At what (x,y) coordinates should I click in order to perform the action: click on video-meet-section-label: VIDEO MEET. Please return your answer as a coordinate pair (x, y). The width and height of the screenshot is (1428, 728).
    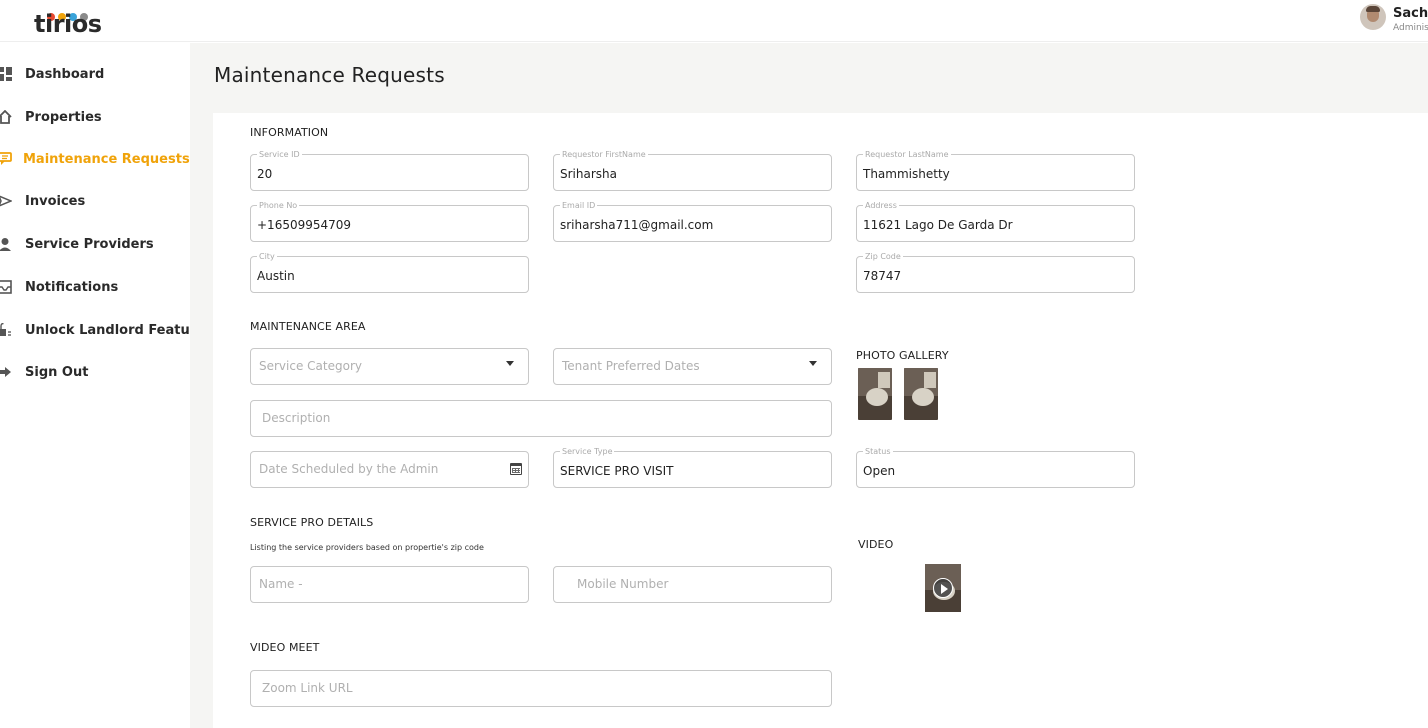
    Looking at the image, I should click on (285, 647).